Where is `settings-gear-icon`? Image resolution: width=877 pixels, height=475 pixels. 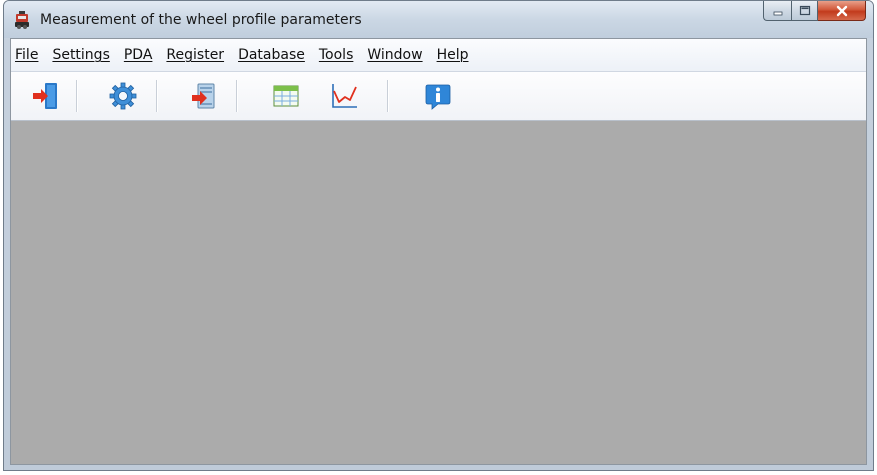
settings-gear-icon is located at coordinates (123, 96).